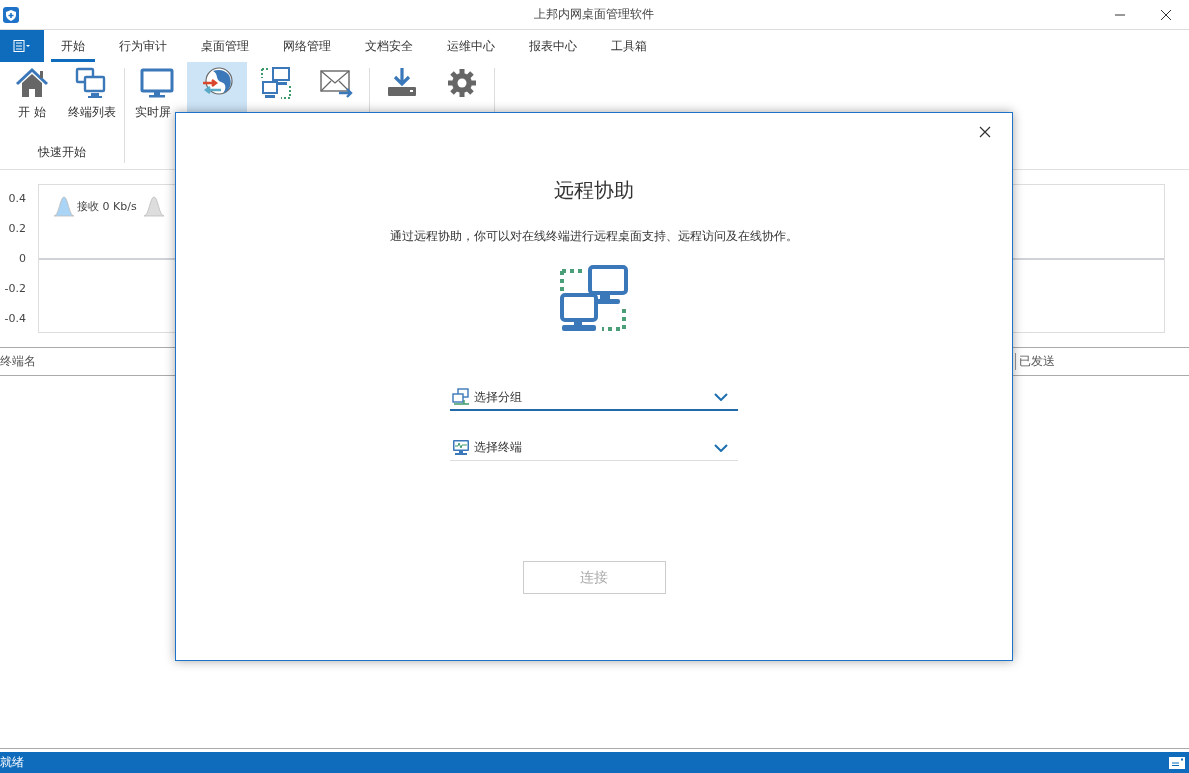  What do you see at coordinates (12, 762) in the screenshot?
I see `status-text: 就绪` at bounding box center [12, 762].